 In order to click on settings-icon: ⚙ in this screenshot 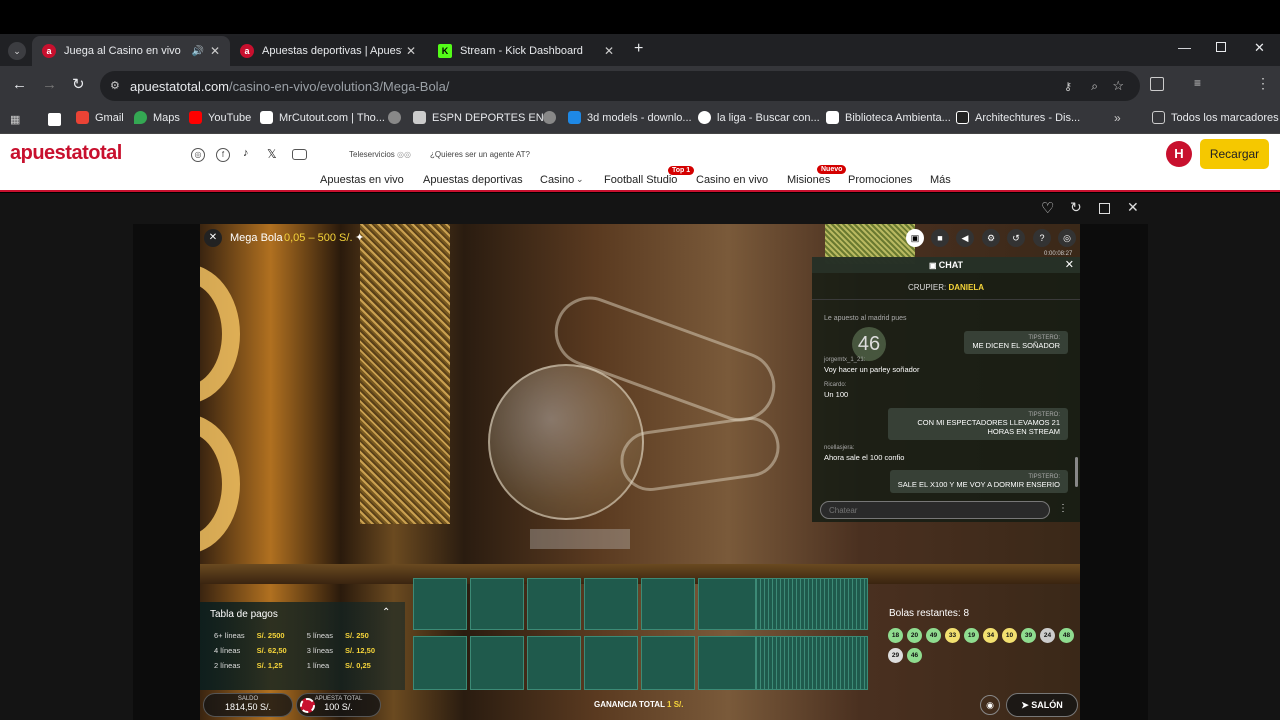, I will do `click(991, 238)`.